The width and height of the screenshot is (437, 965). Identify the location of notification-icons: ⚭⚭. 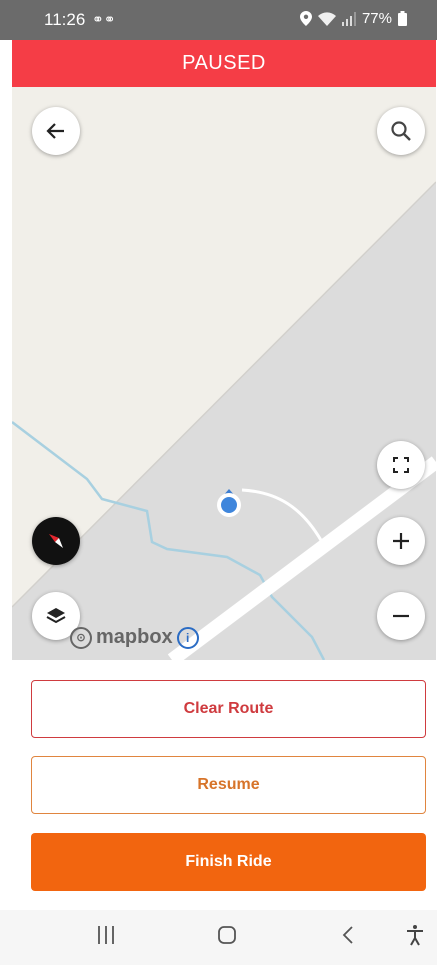
(104, 19).